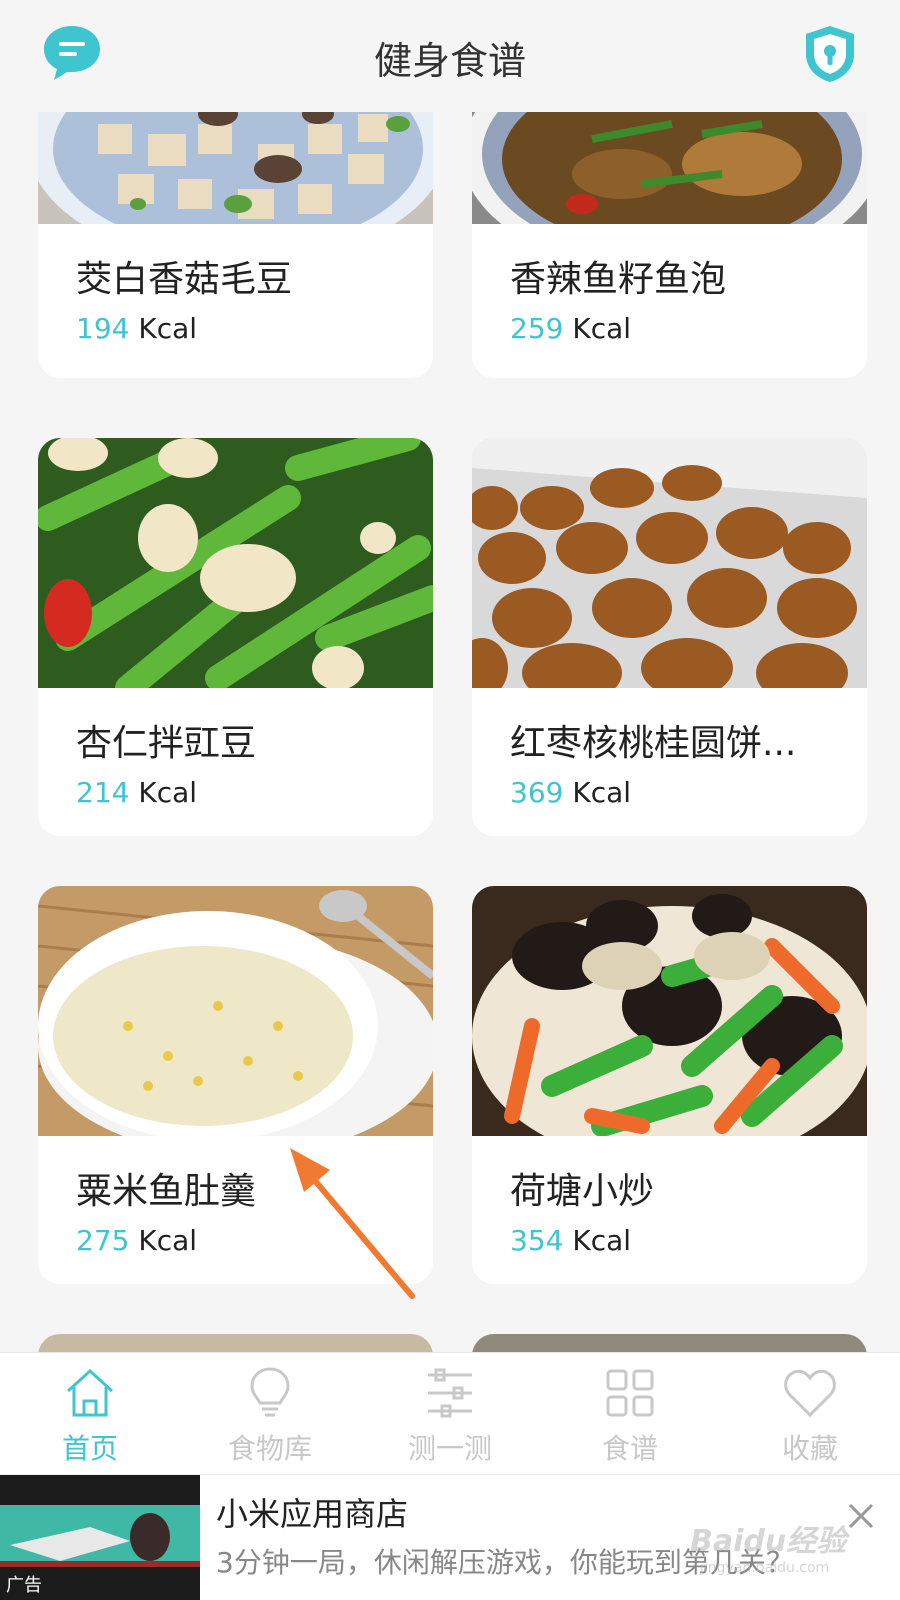  Describe the element at coordinates (100, 1537) in the screenshot. I see `ad-thumbnail: 广告` at that location.